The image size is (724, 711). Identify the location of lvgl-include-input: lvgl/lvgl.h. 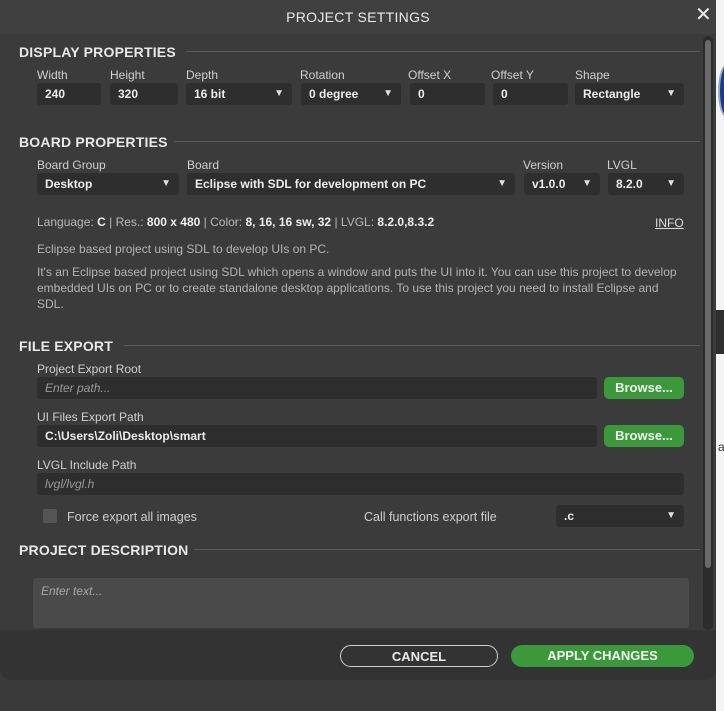
(360, 484).